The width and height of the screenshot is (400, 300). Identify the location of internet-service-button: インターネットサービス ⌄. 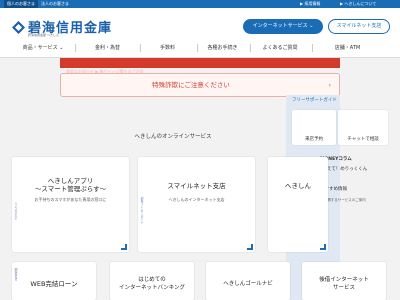
(283, 26).